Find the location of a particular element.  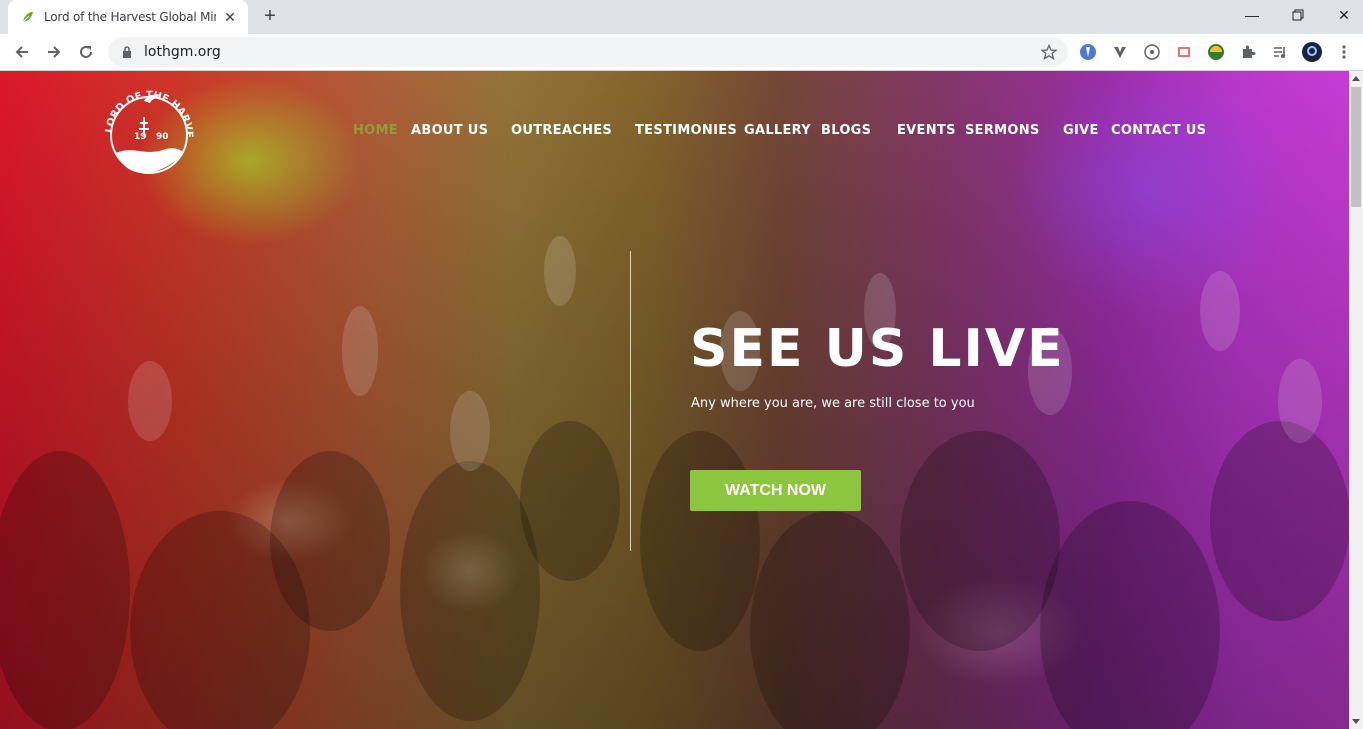

tab-title: Lord of the Harvest Global Minist is located at coordinates (130, 17).